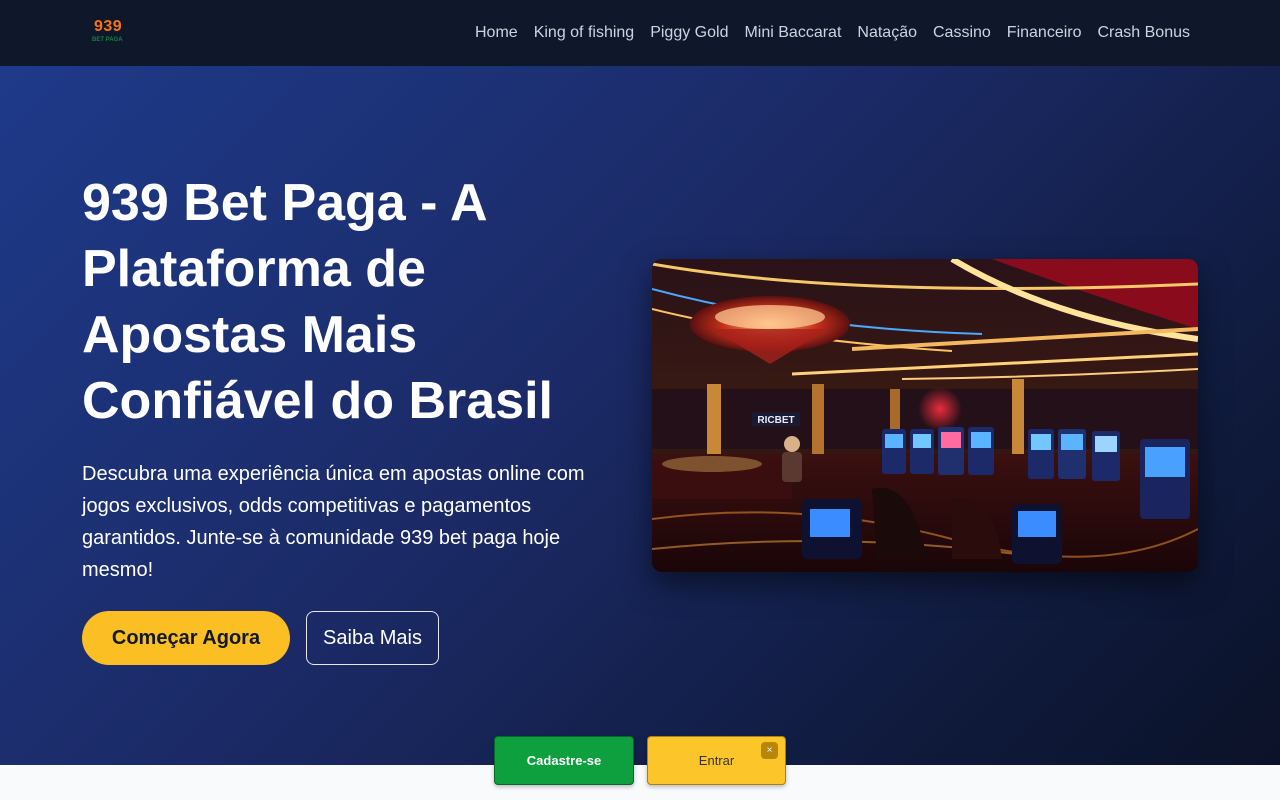 The image size is (1280, 800). What do you see at coordinates (689, 33) in the screenshot?
I see `nav-piggy-gold: Piggy Gold` at bounding box center [689, 33].